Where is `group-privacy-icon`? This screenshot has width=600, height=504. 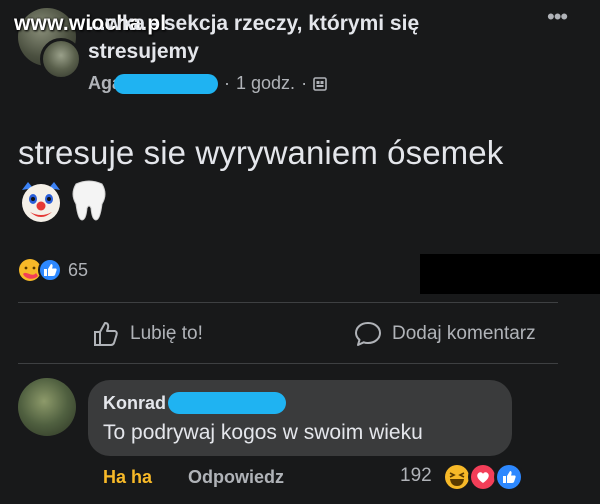 group-privacy-icon is located at coordinates (320, 83).